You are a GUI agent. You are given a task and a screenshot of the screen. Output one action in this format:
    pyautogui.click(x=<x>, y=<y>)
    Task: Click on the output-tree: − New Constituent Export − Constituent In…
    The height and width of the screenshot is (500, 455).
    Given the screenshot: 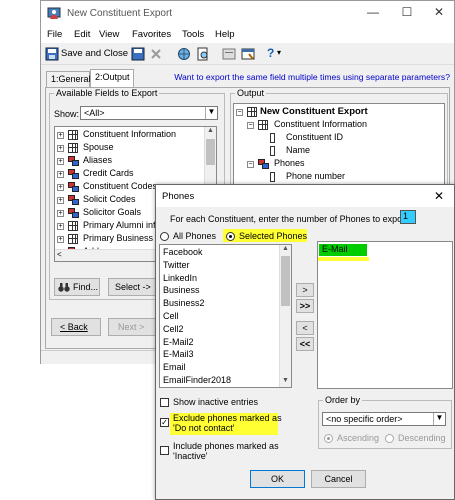 What is the action you would take?
    pyautogui.click(x=339, y=148)
    